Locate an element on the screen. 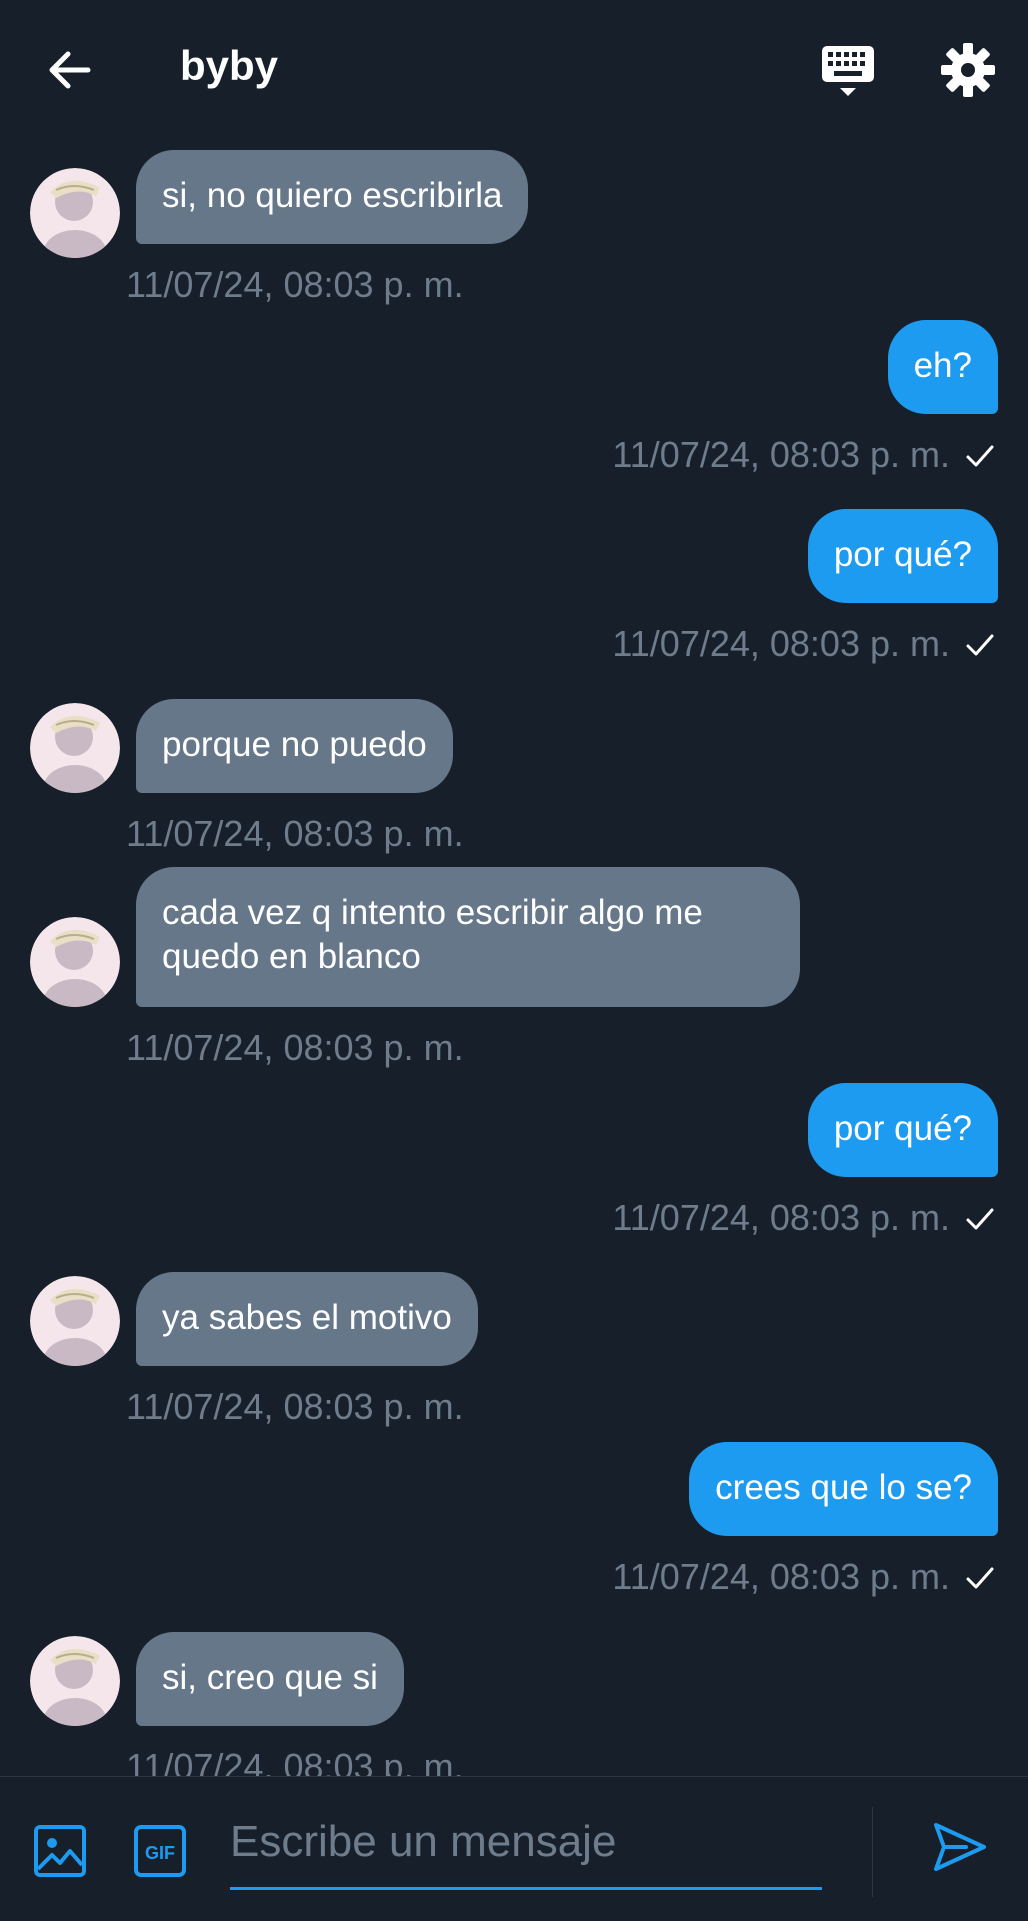 The height and width of the screenshot is (1921, 1028). gif-button: GIF is located at coordinates (160, 1851).